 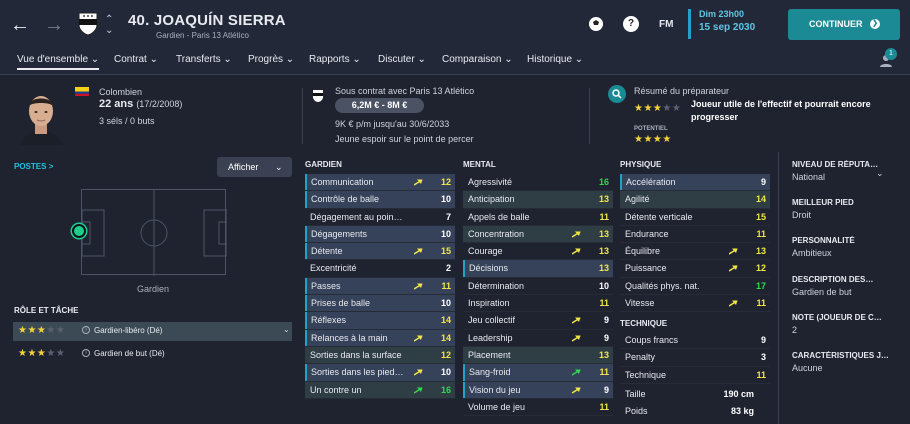 What do you see at coordinates (538, 287) in the screenshot?
I see `attribute-row: Détermination 10` at bounding box center [538, 287].